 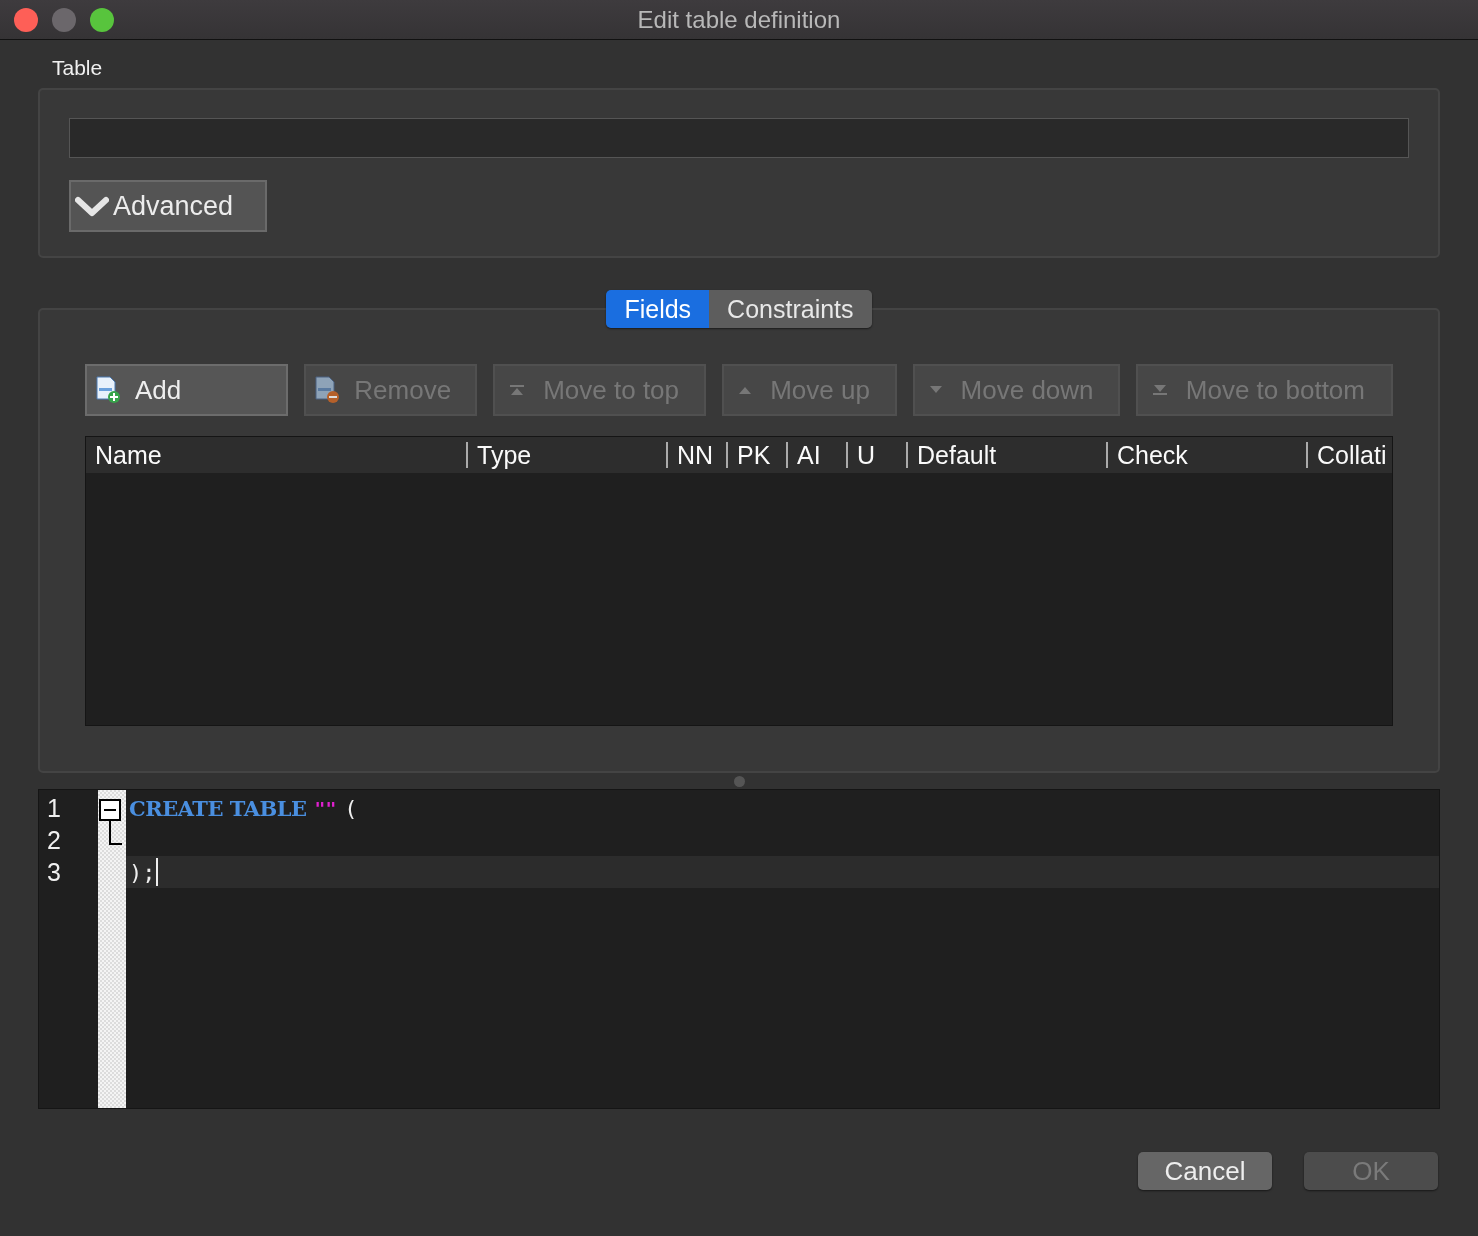 What do you see at coordinates (517, 390) in the screenshot?
I see `arrow-to-top-icon` at bounding box center [517, 390].